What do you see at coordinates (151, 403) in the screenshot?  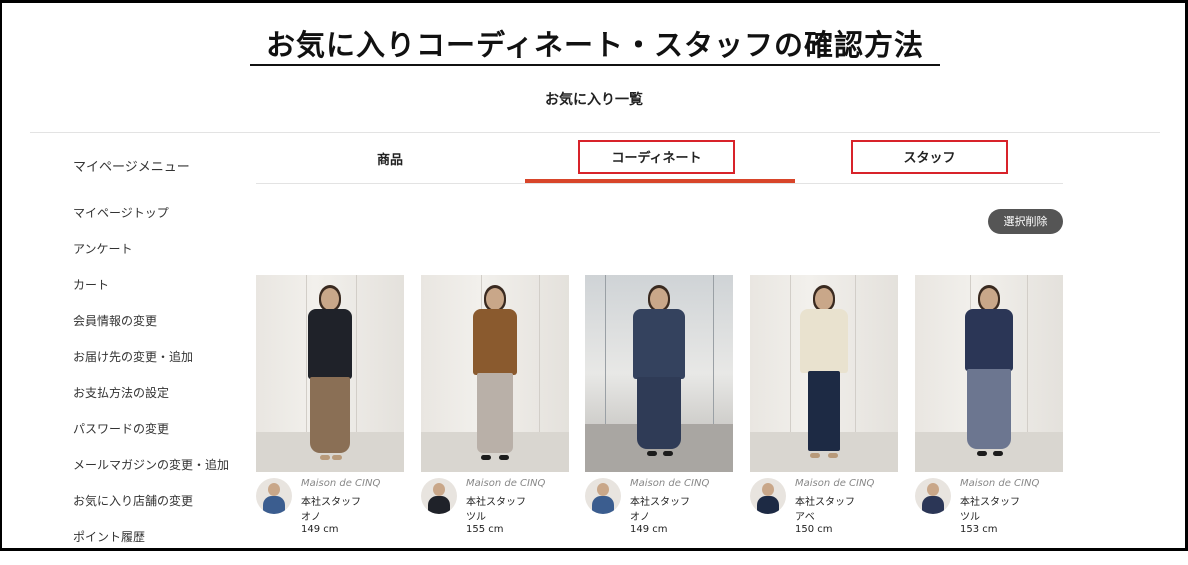 I see `sidebar-item-payment: お支払方法の設定` at bounding box center [151, 403].